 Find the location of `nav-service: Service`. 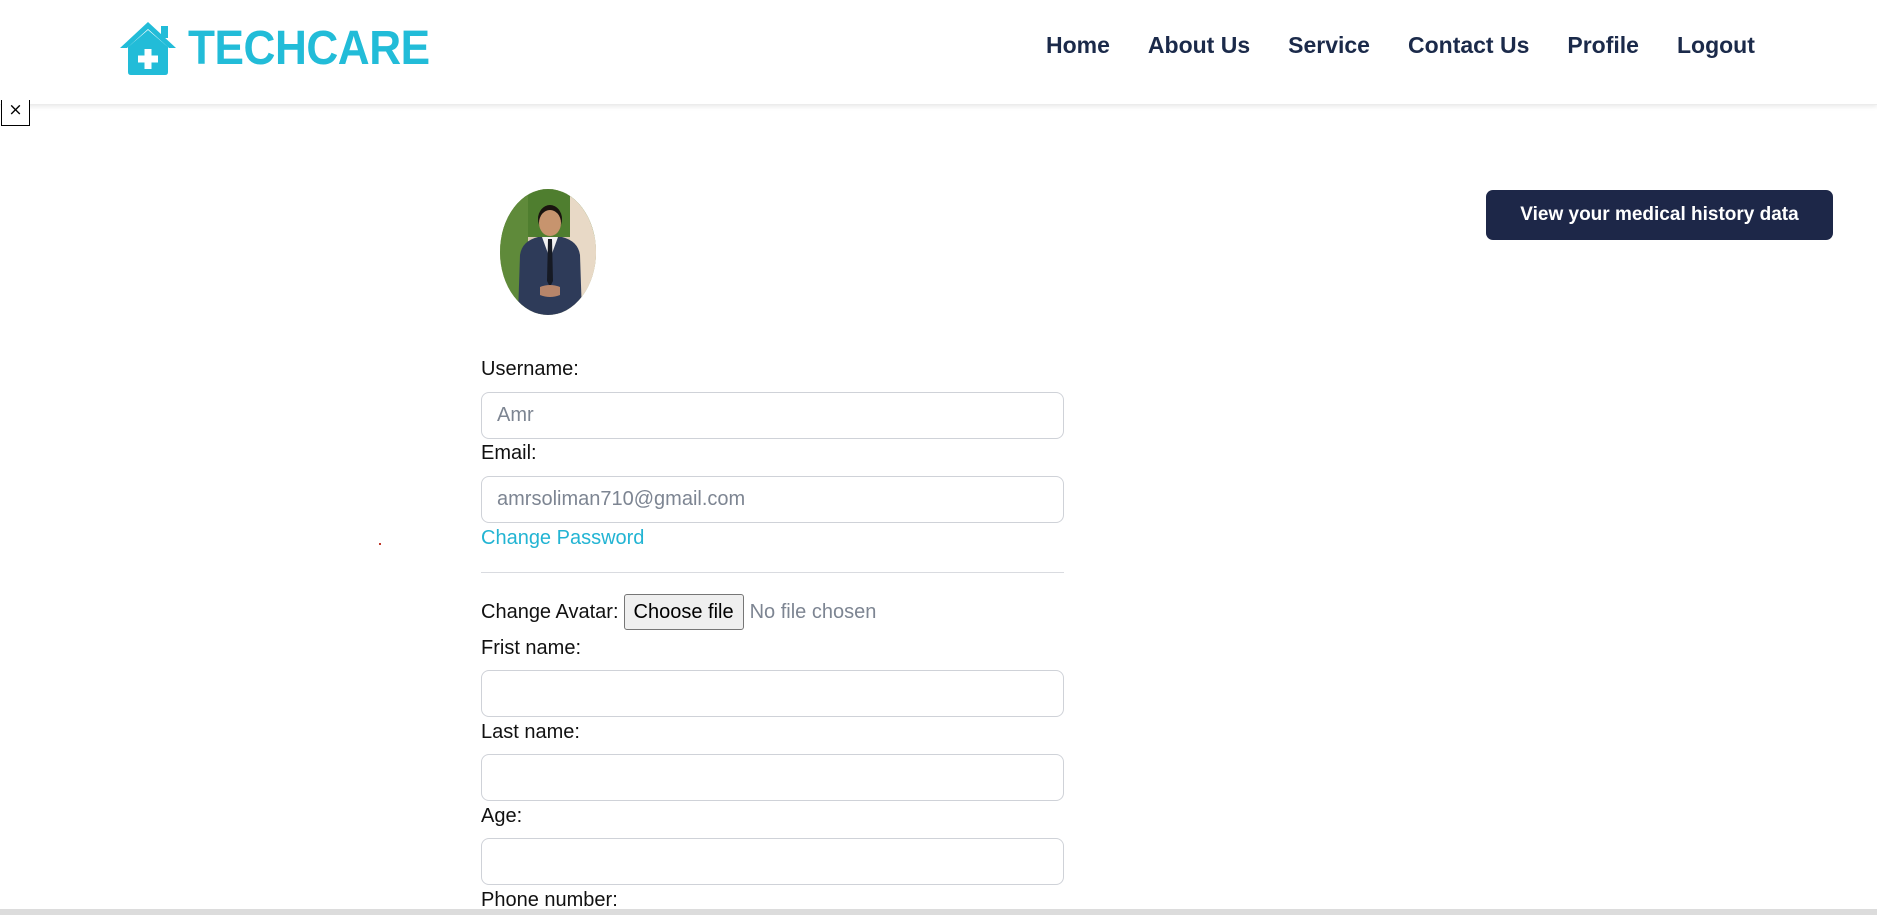

nav-service: Service is located at coordinates (1329, 45).